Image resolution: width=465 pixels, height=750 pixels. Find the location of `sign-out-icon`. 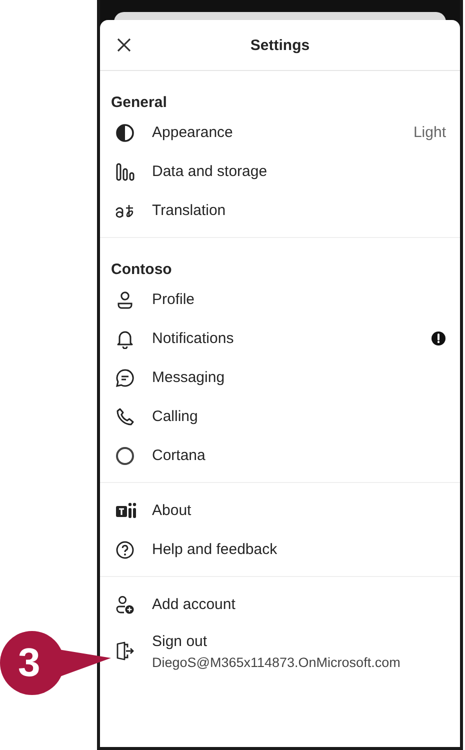

sign-out-icon is located at coordinates (125, 651).